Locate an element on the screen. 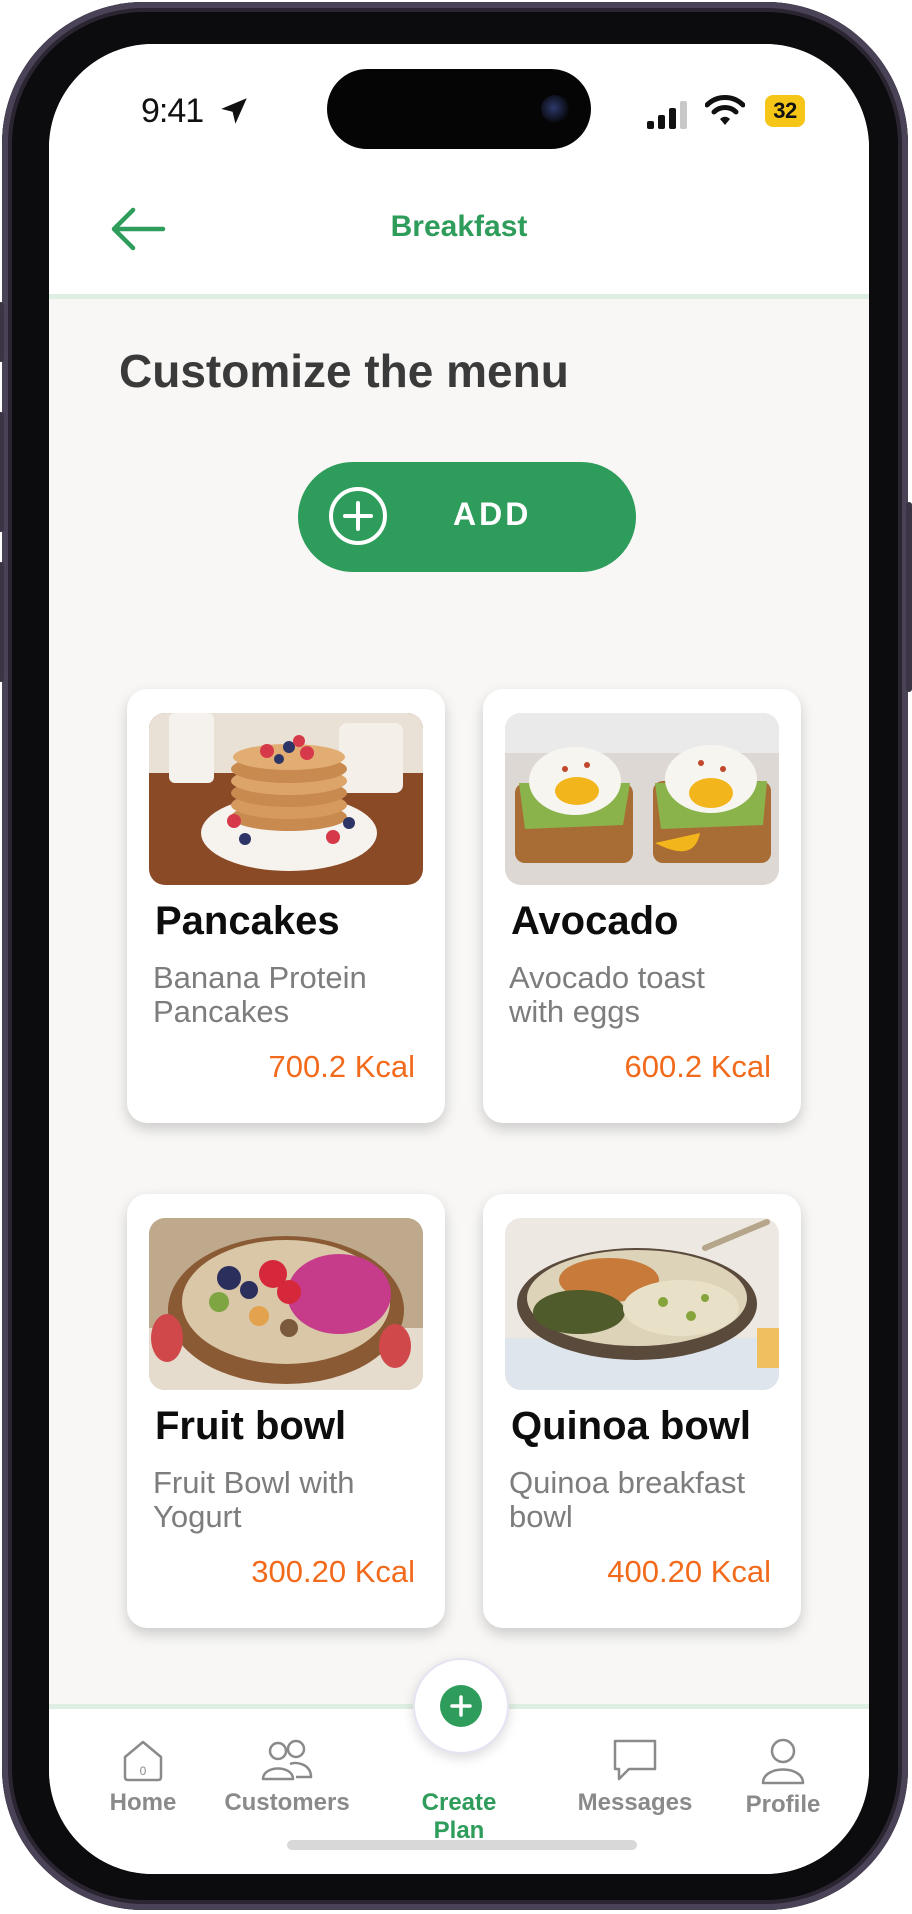 The height and width of the screenshot is (1914, 912). plus-circle-icon is located at coordinates (358, 516).